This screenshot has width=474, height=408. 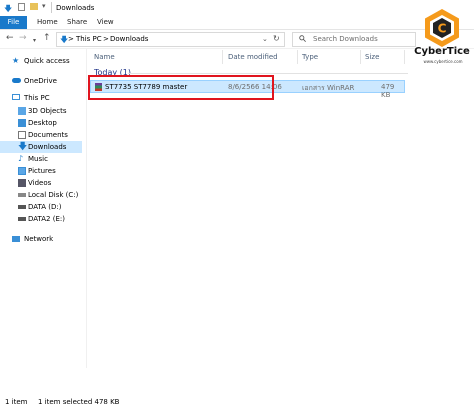 I want to click on sidebar-item-label: Desktop, so click(x=42, y=123).